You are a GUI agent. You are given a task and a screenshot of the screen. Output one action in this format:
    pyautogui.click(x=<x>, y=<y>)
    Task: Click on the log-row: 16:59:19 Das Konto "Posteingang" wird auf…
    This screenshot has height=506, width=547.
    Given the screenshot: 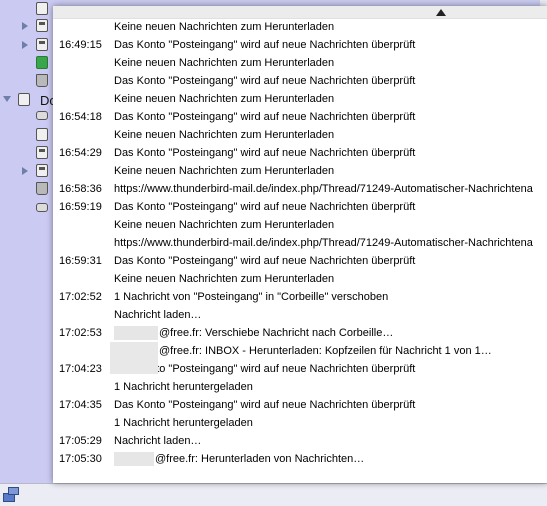 What is the action you would take?
    pyautogui.click(x=300, y=207)
    